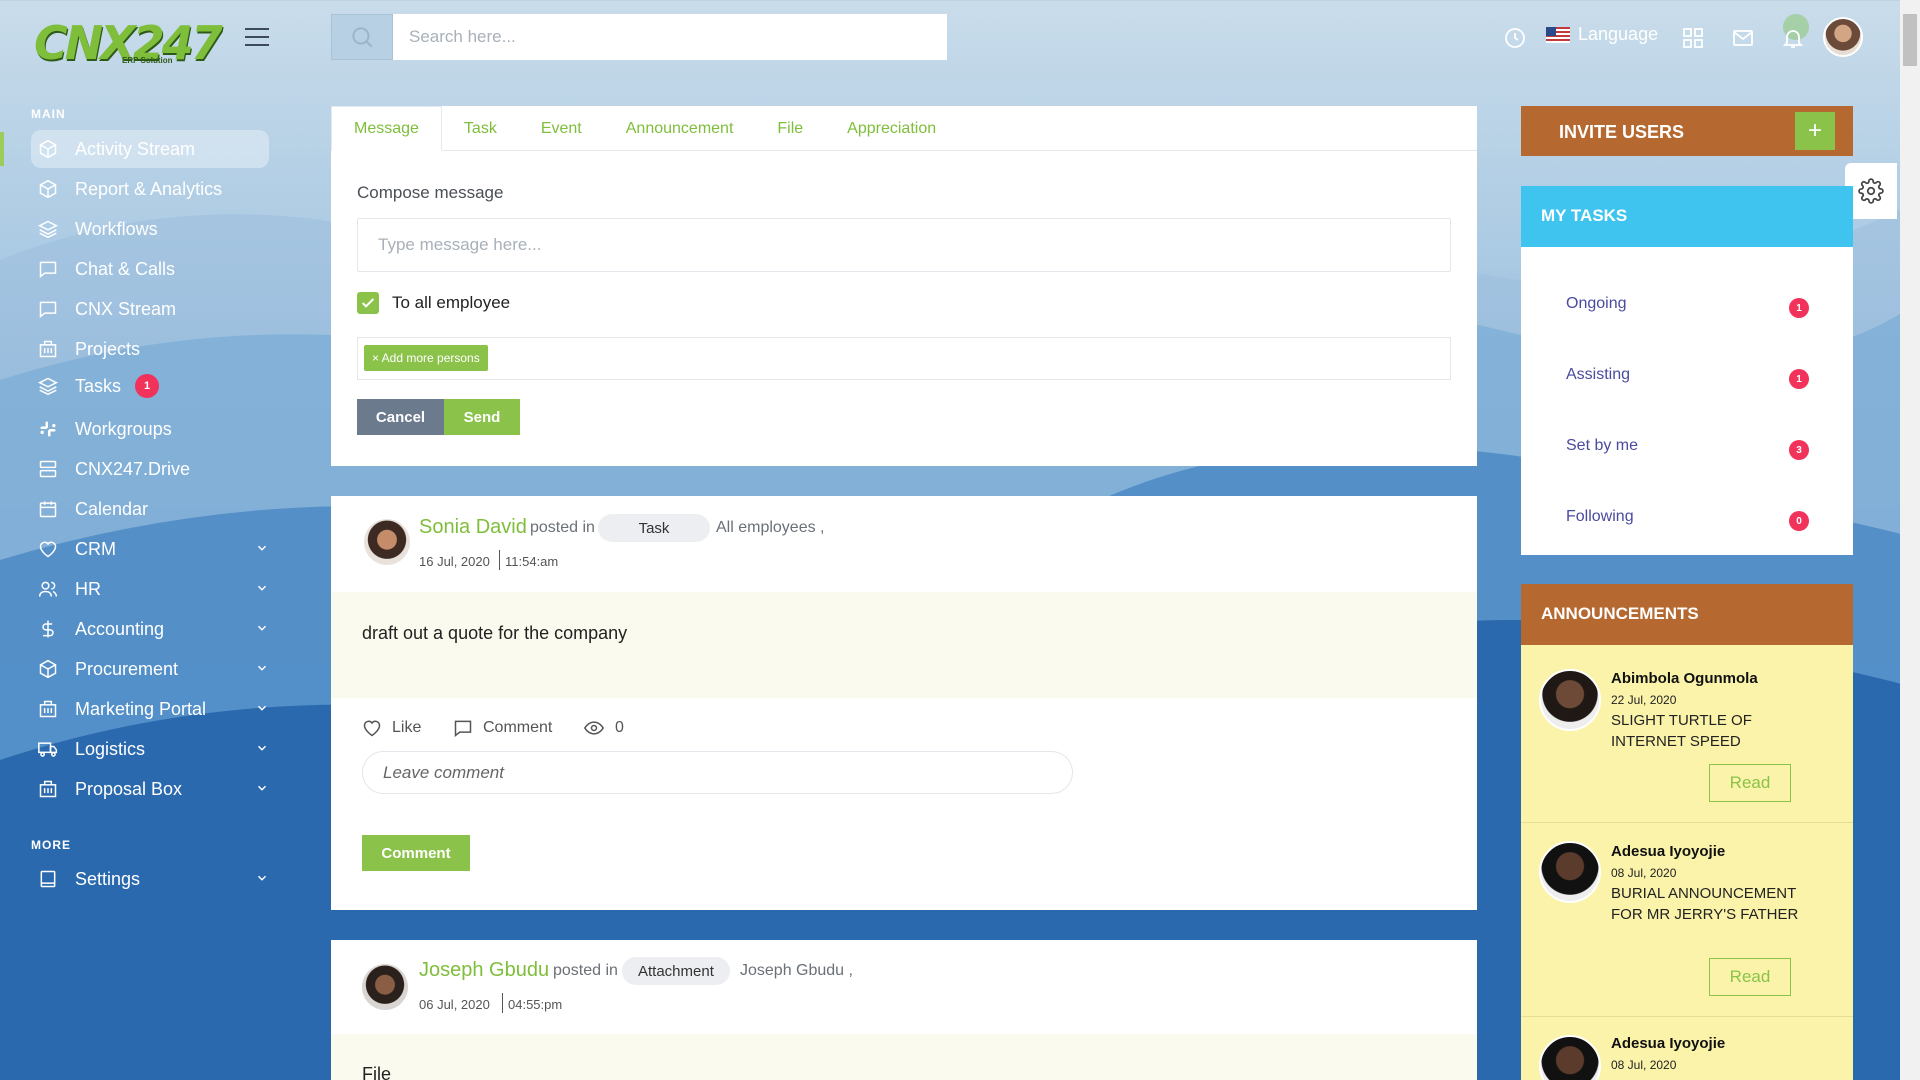  I want to click on posted-in-text: posted in, so click(562, 527).